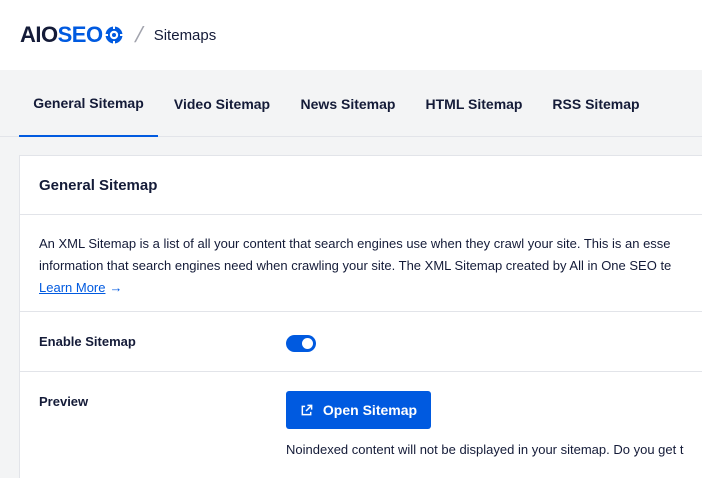  I want to click on tab-news-sitemap: News Sitemap, so click(348, 103).